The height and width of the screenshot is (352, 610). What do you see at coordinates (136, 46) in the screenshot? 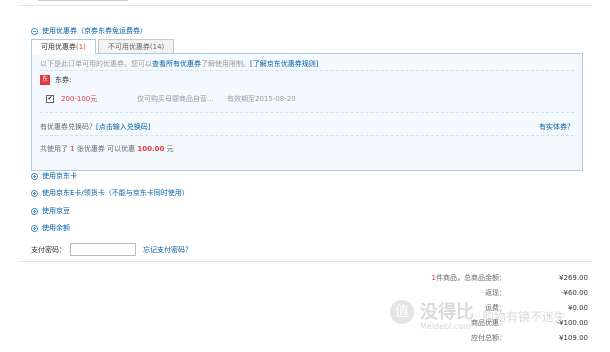
I see `tab-unavailable-coupons: 不可用优惠券(14)` at bounding box center [136, 46].